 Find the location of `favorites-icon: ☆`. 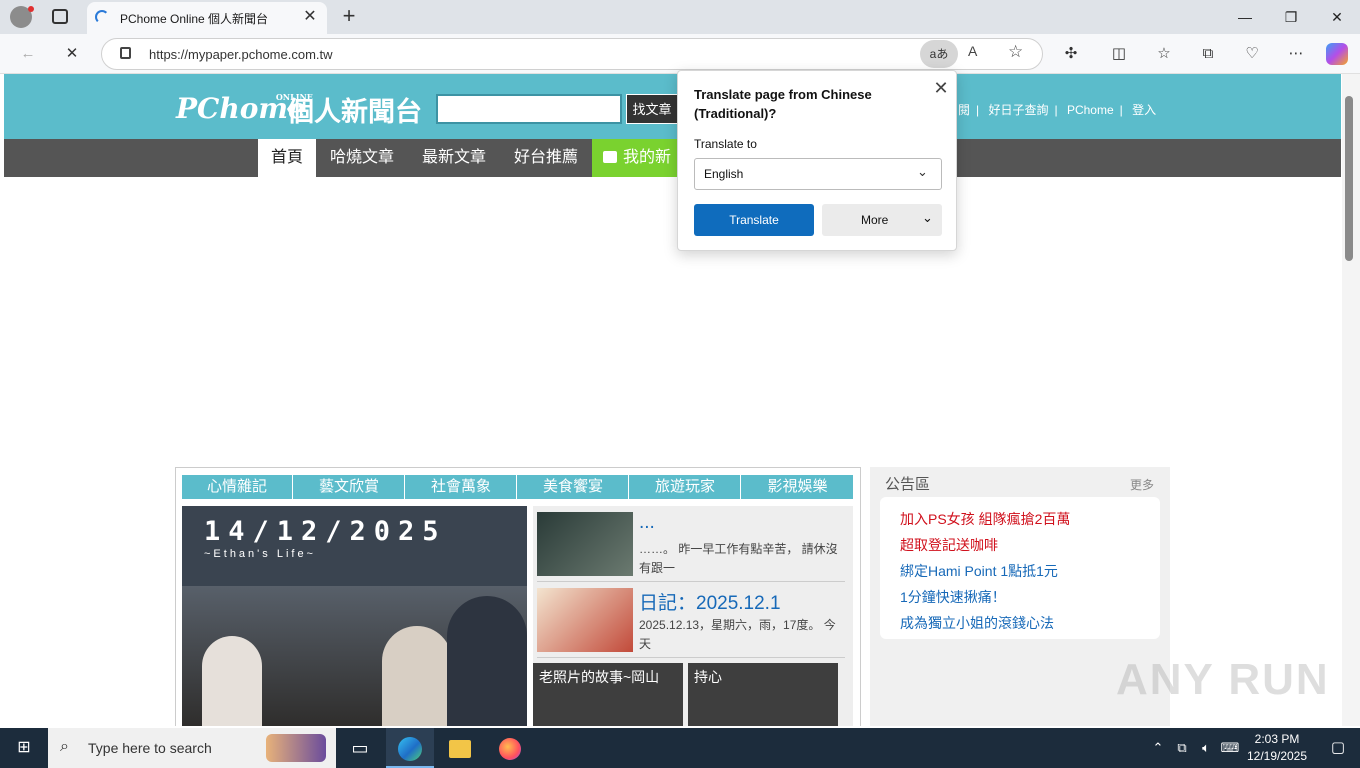

favorites-icon: ☆ is located at coordinates (1164, 54).